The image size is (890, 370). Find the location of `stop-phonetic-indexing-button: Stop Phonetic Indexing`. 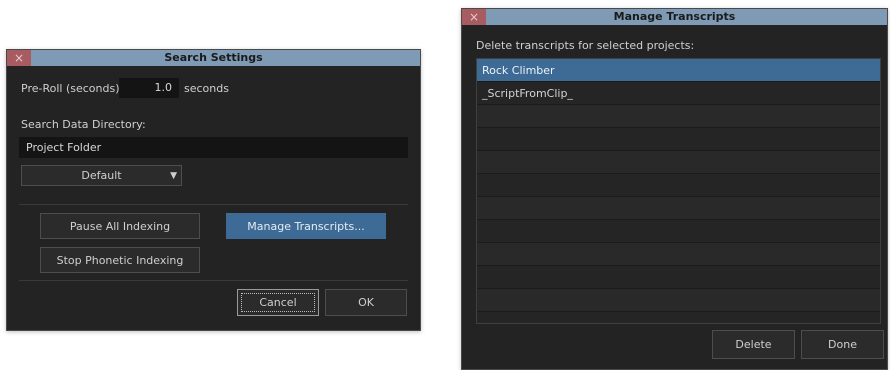

stop-phonetic-indexing-button: Stop Phonetic Indexing is located at coordinates (120, 260).